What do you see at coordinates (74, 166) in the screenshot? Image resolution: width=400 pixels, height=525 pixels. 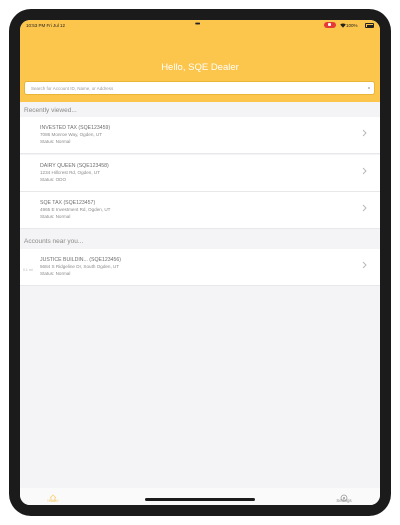 I see `account-name: DAIRY QUEEN (SQE123458)` at bounding box center [74, 166].